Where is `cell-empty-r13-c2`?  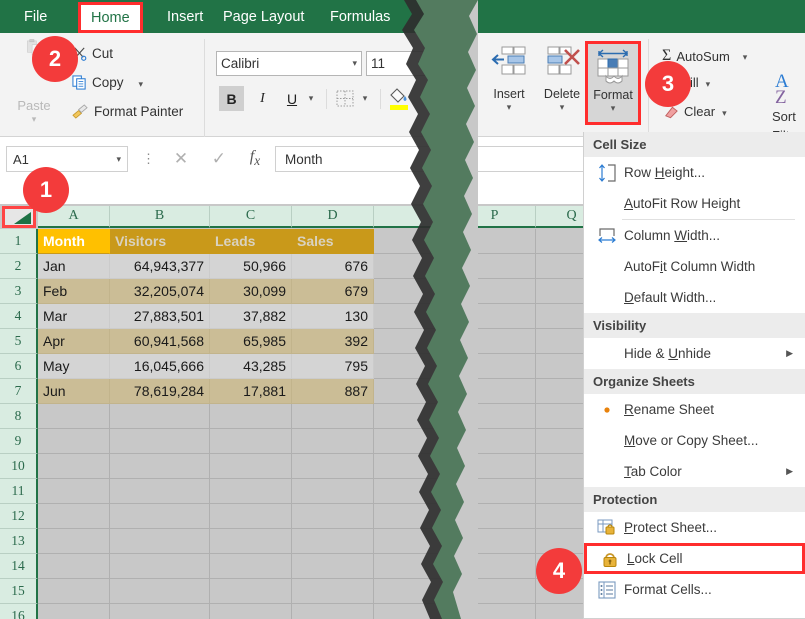 cell-empty-r13-c2 is located at coordinates (160, 541).